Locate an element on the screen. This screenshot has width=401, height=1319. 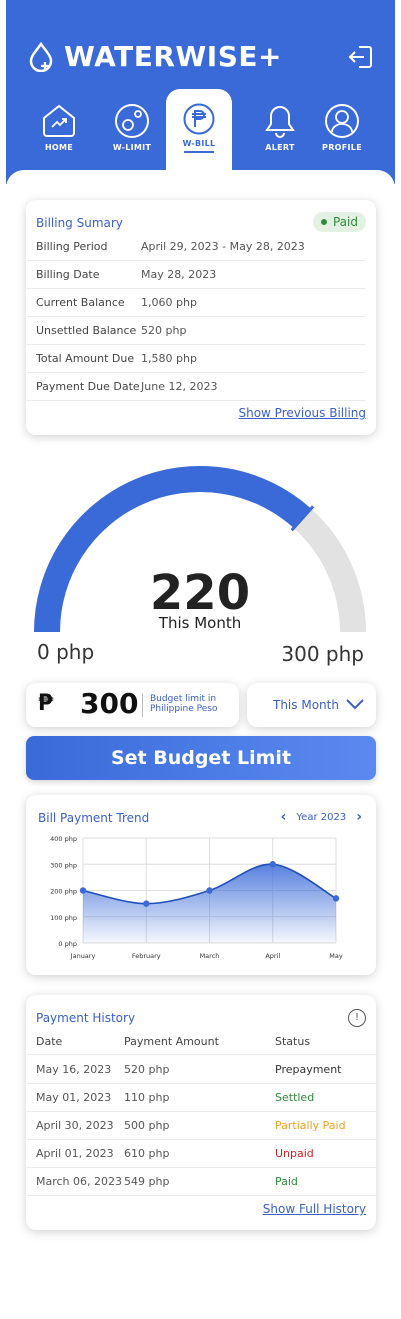
billing-row: Billing Date May 28, 2023 is located at coordinates (196, 275).